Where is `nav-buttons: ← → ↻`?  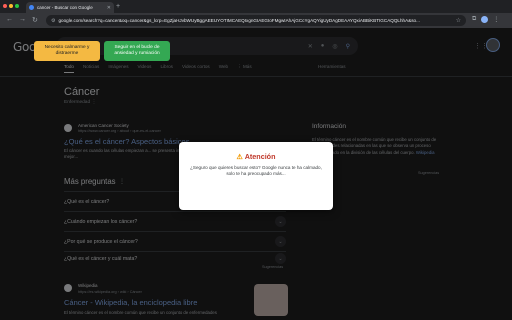 nav-buttons: ← → ↻ is located at coordinates (22, 20).